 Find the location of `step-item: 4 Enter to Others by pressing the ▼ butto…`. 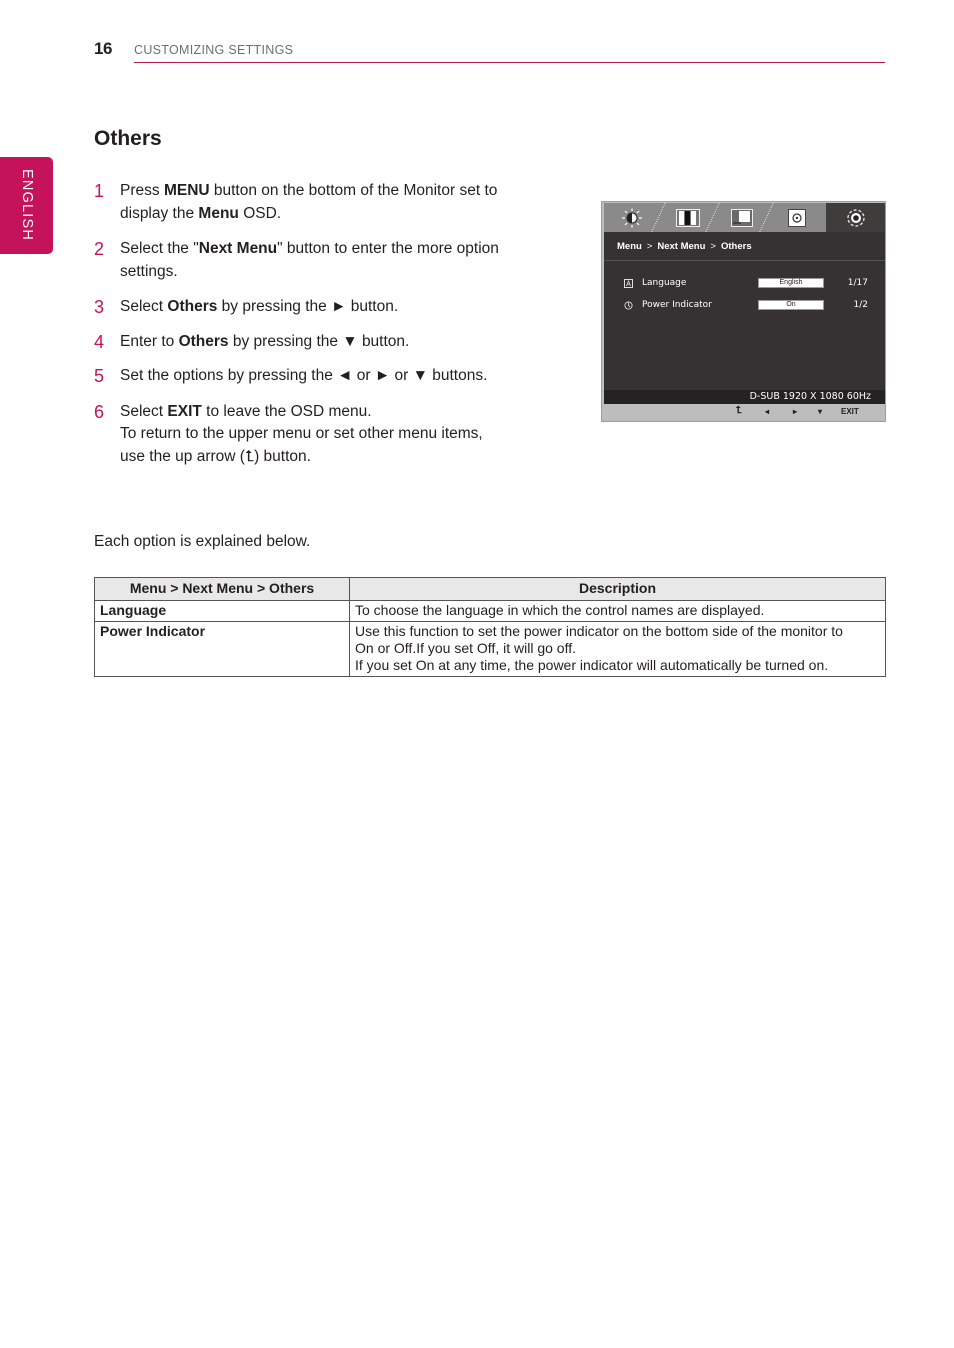

step-item: 4 Enter to Others by pressing the ▼ butto… is located at coordinates (314, 342).